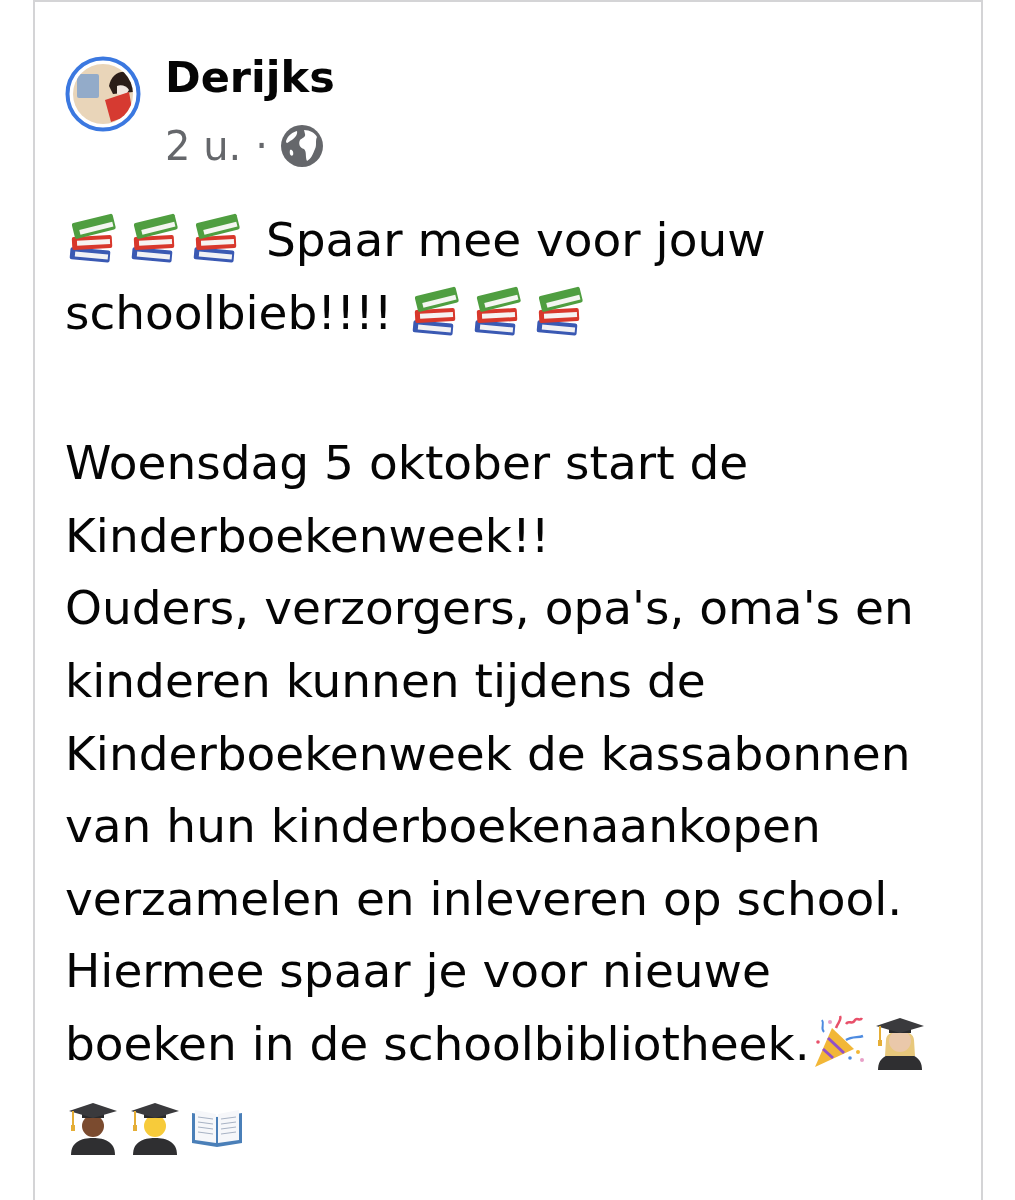  I want to click on author-name: Derijks, so click(250, 77).